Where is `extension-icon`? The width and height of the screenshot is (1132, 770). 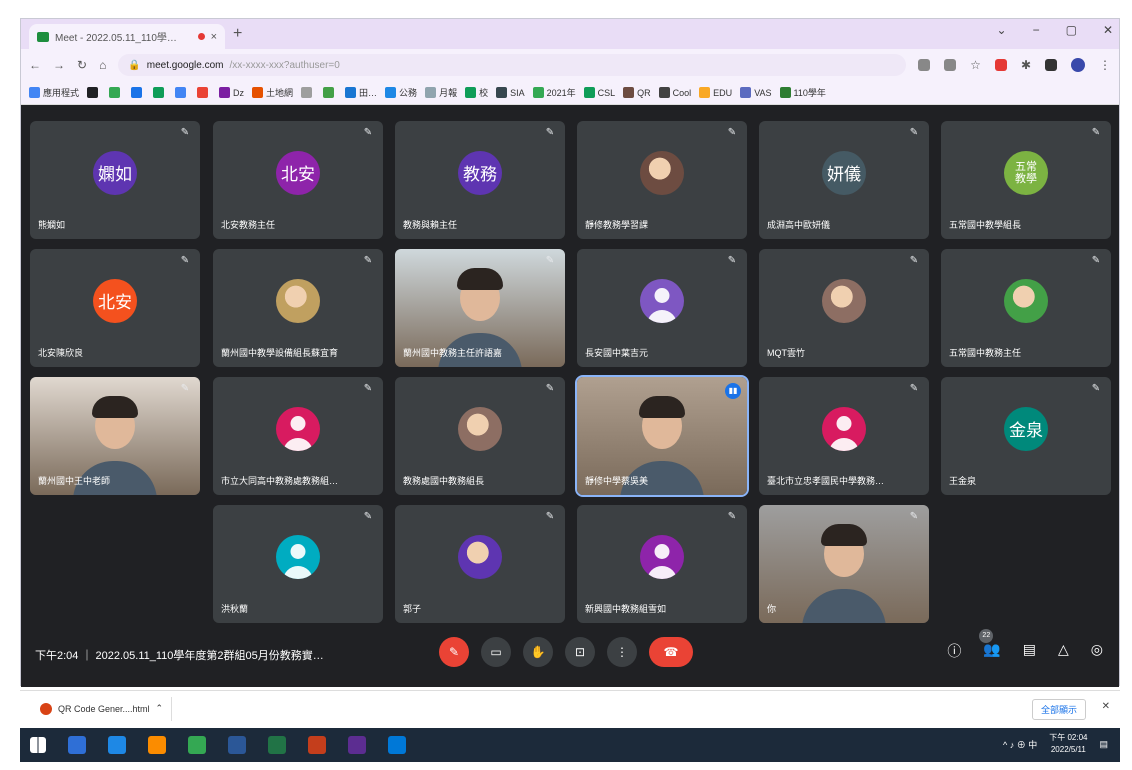 extension-icon is located at coordinates (1000, 65).